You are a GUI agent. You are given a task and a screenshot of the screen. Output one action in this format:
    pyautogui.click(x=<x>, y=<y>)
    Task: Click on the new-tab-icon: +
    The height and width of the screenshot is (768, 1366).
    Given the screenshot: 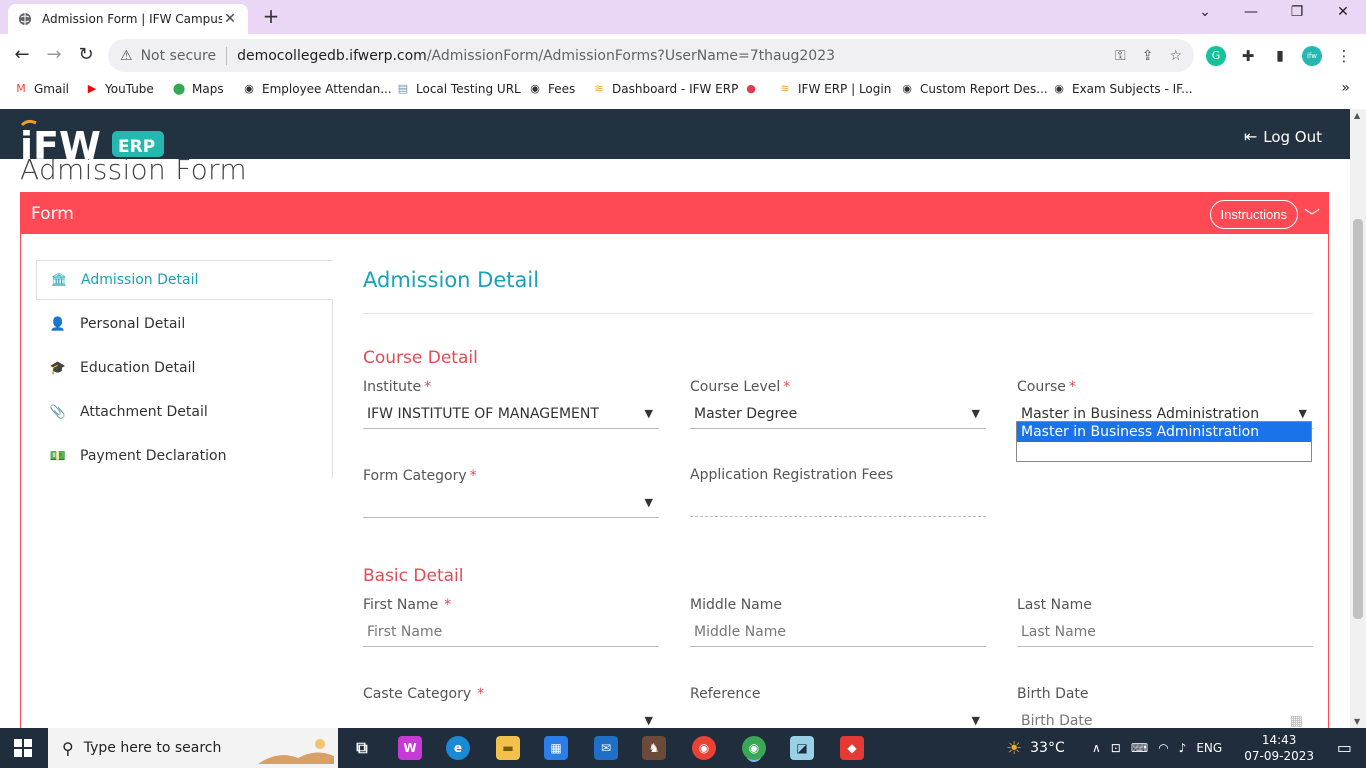 What is the action you would take?
    pyautogui.click(x=271, y=17)
    